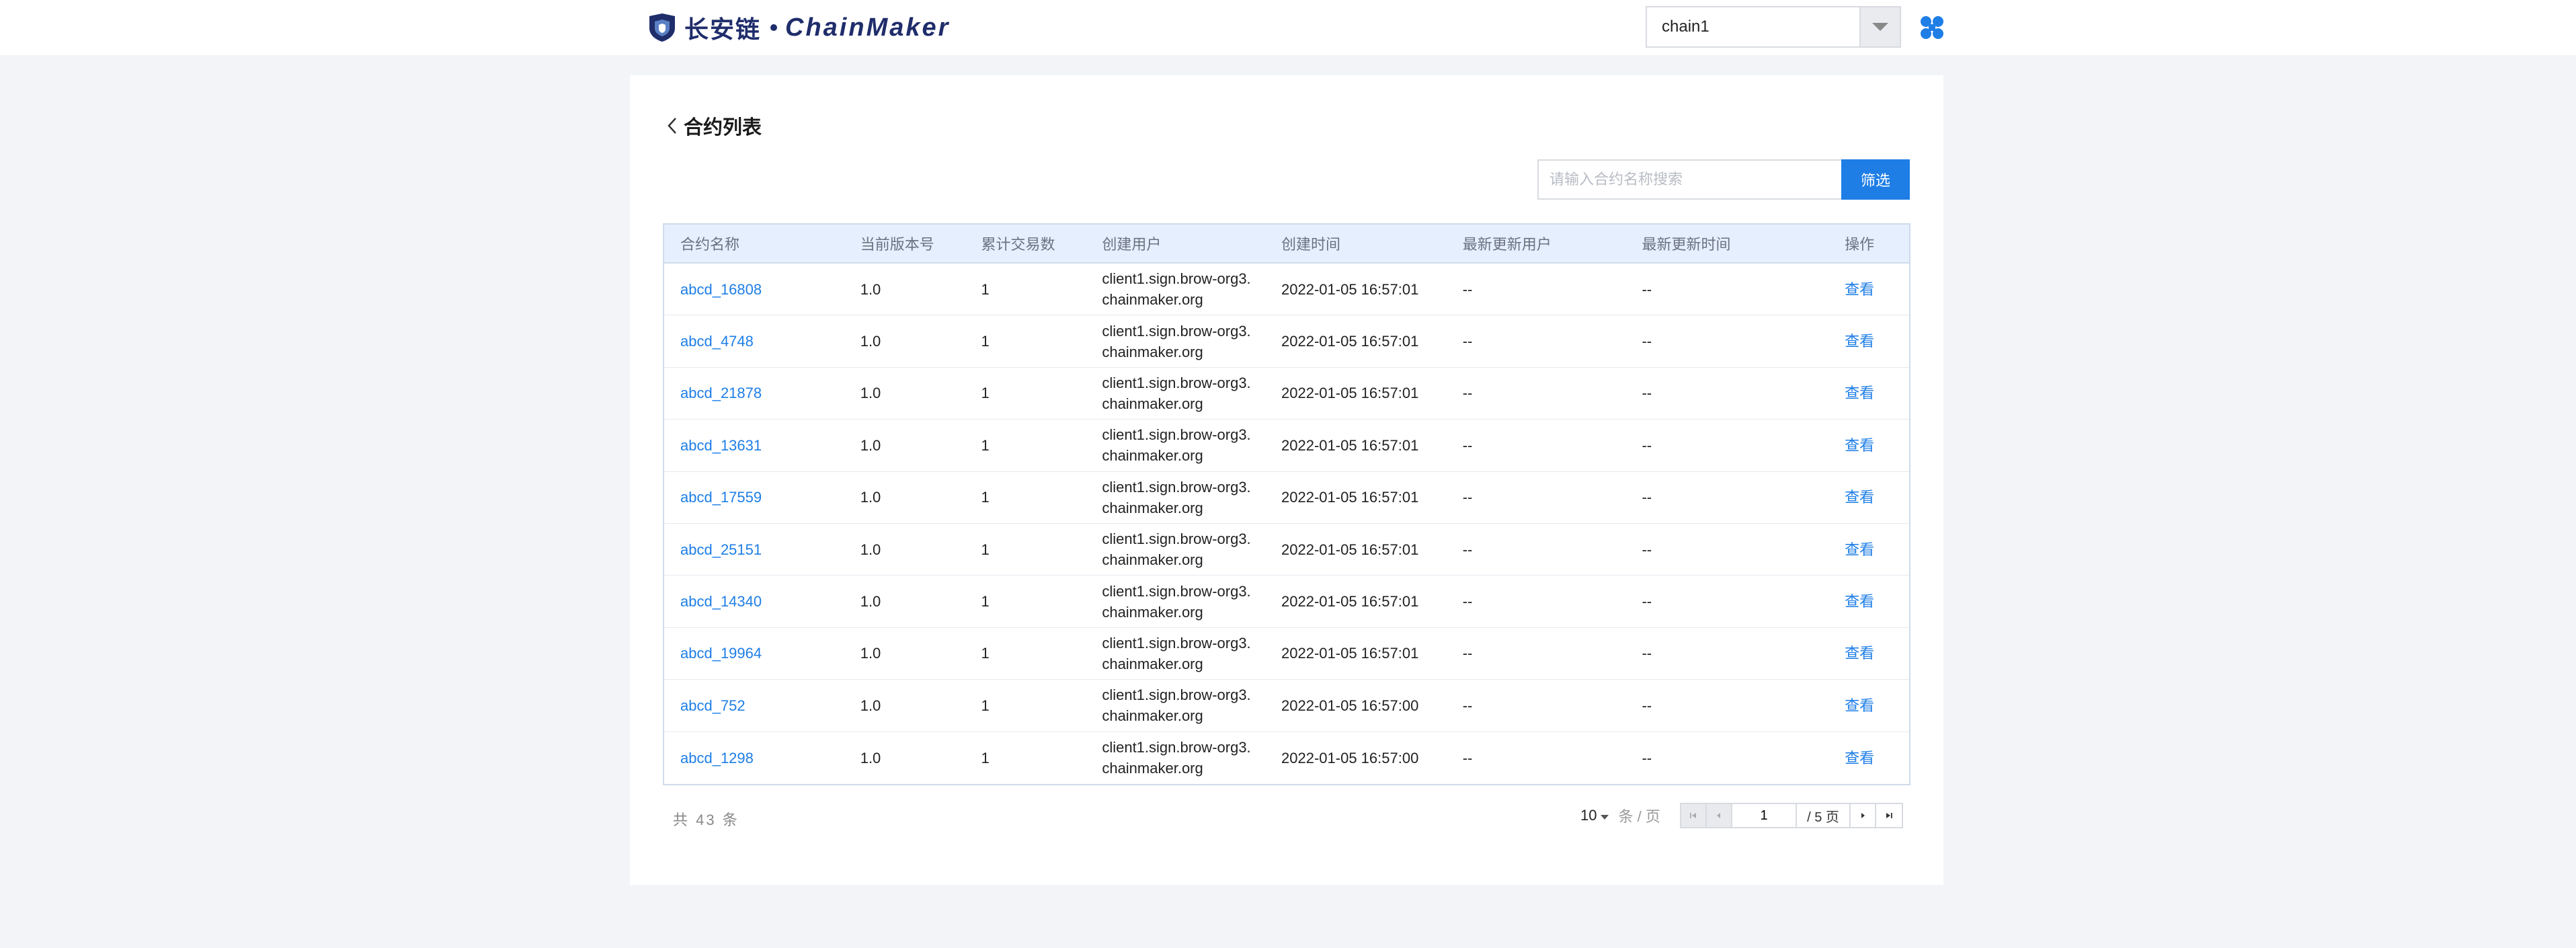 This screenshot has width=2576, height=948. Describe the element at coordinates (1879, 26) in the screenshot. I see `chain-select-toggle` at that location.